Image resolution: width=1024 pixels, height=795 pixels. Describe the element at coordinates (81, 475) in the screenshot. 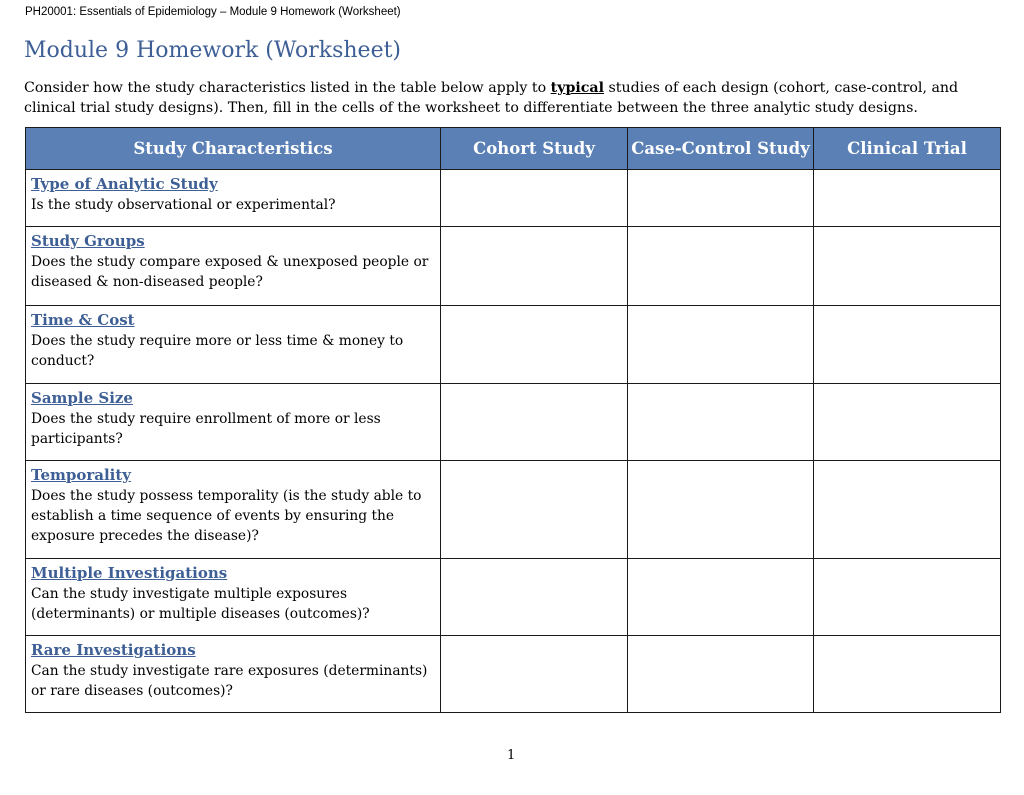

I see `characteristic-title: Temporality` at that location.